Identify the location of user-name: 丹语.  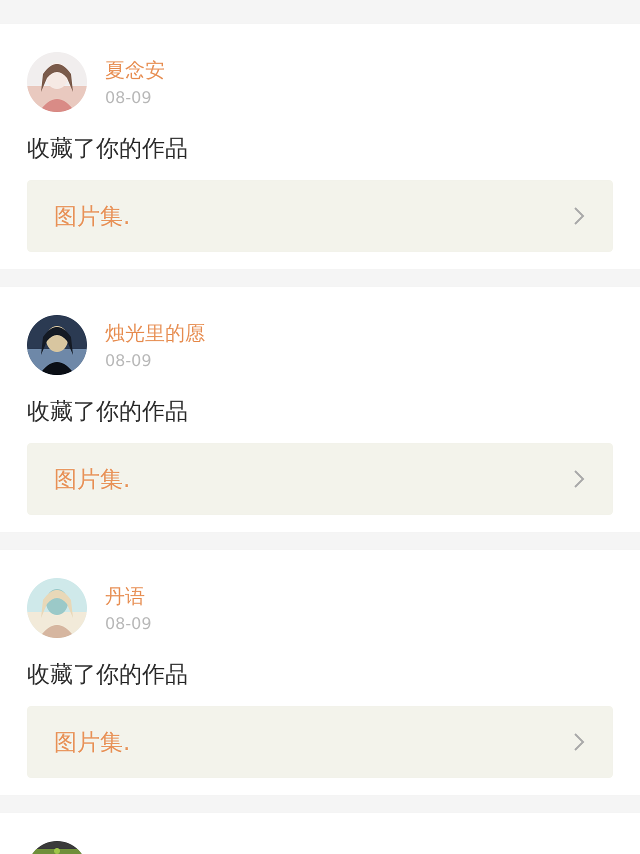
(128, 596).